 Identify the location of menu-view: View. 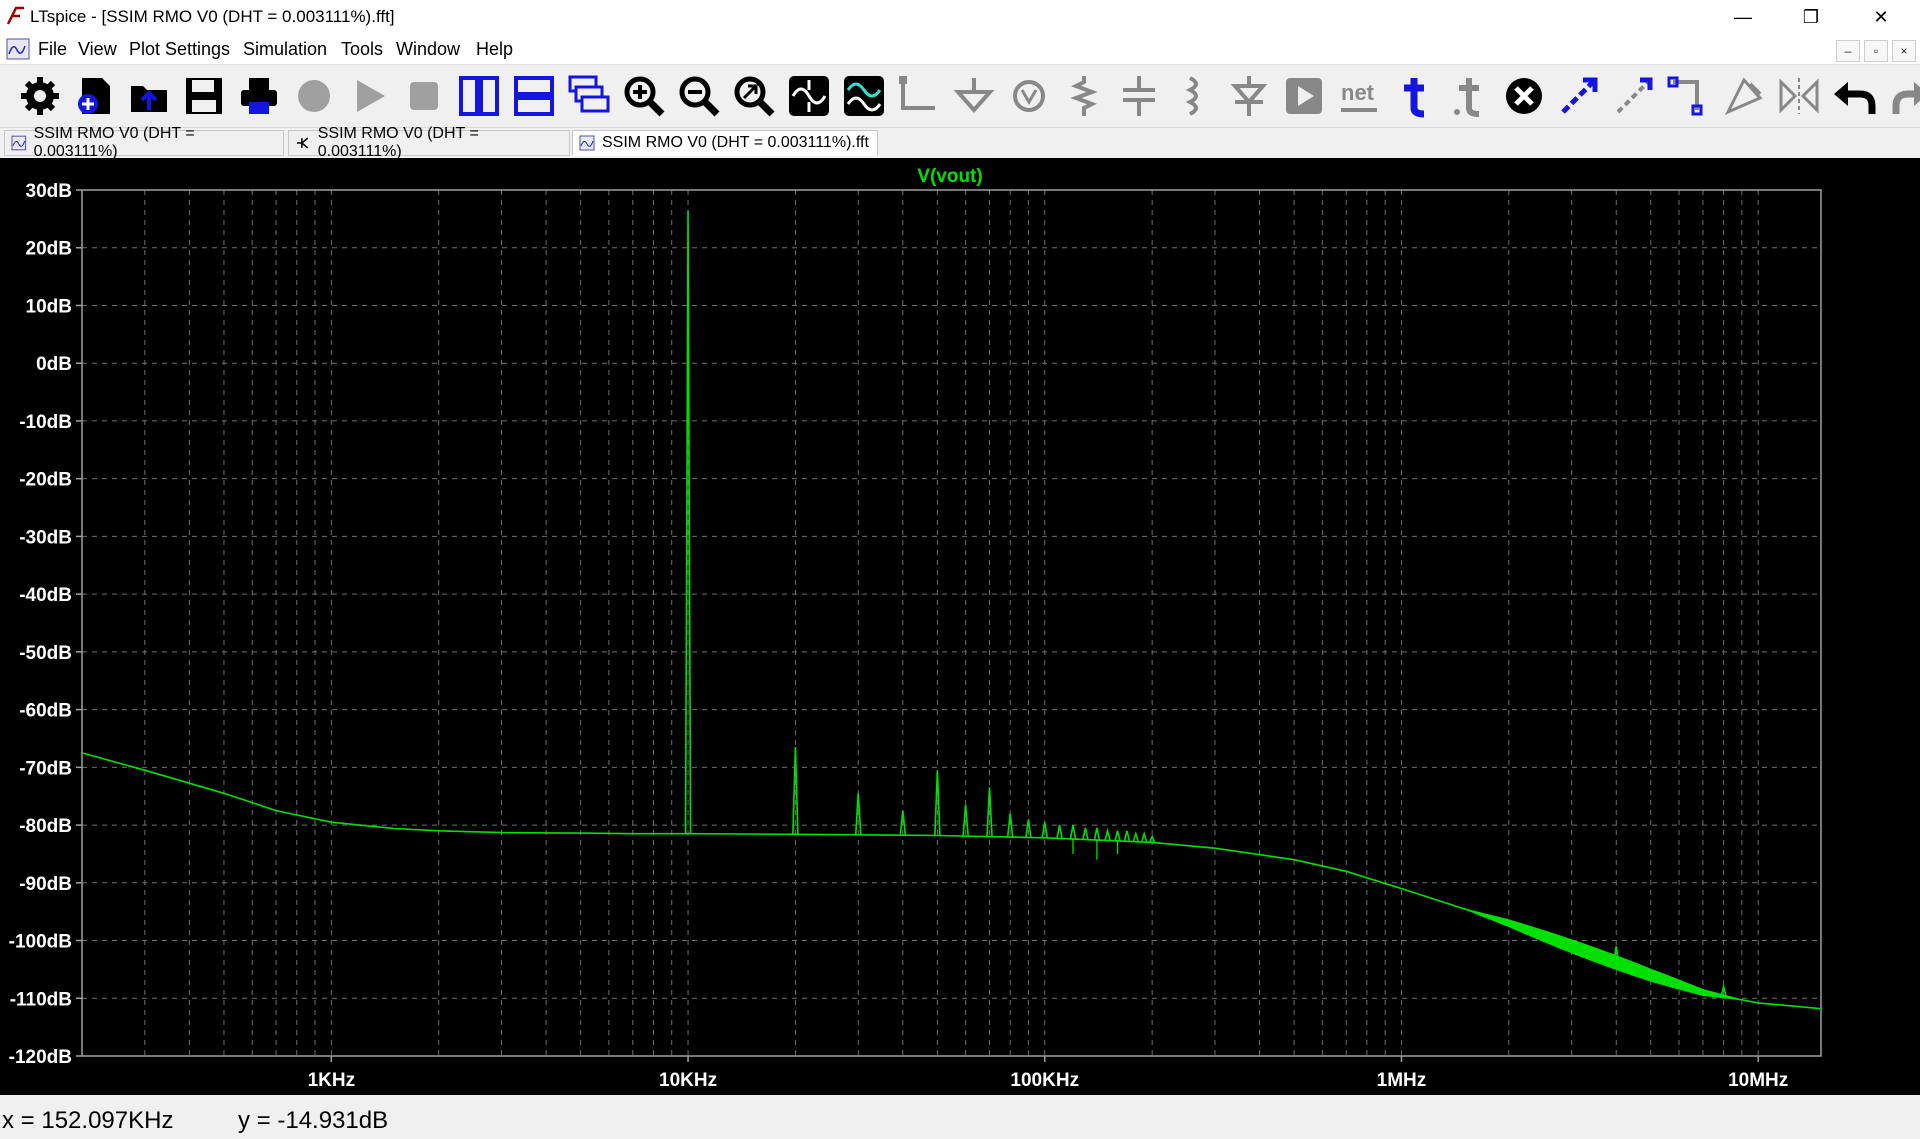
(97, 49).